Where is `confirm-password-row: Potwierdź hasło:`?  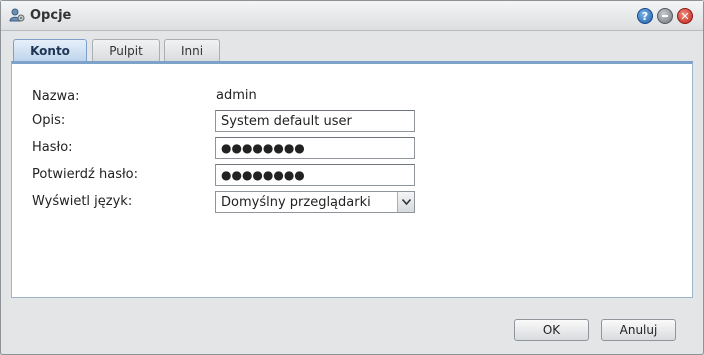
confirm-password-row: Potwierdź hasło: is located at coordinates (232, 175).